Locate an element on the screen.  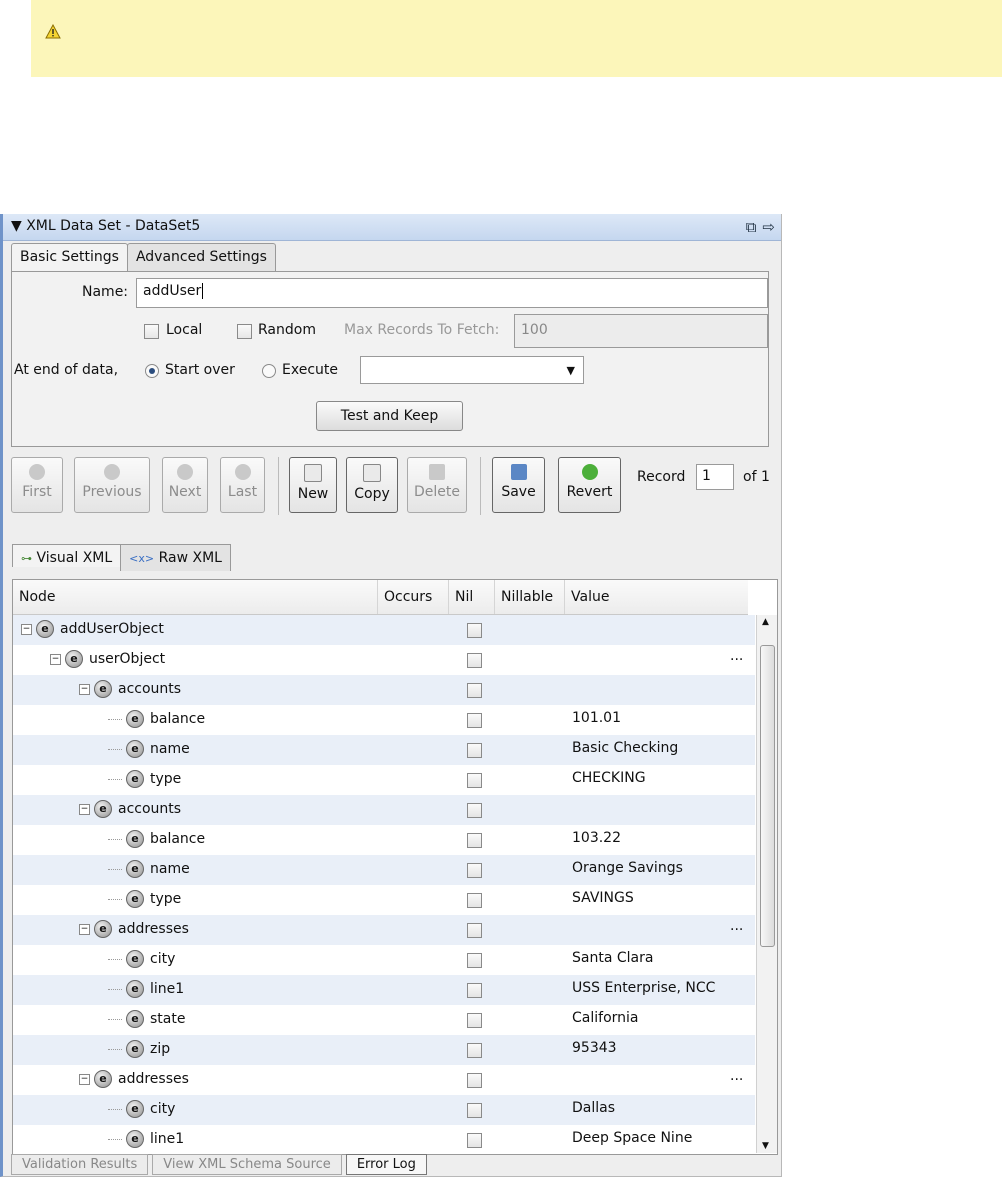
vertical-scrollbar: ▲ ▼ is located at coordinates (766, 884).